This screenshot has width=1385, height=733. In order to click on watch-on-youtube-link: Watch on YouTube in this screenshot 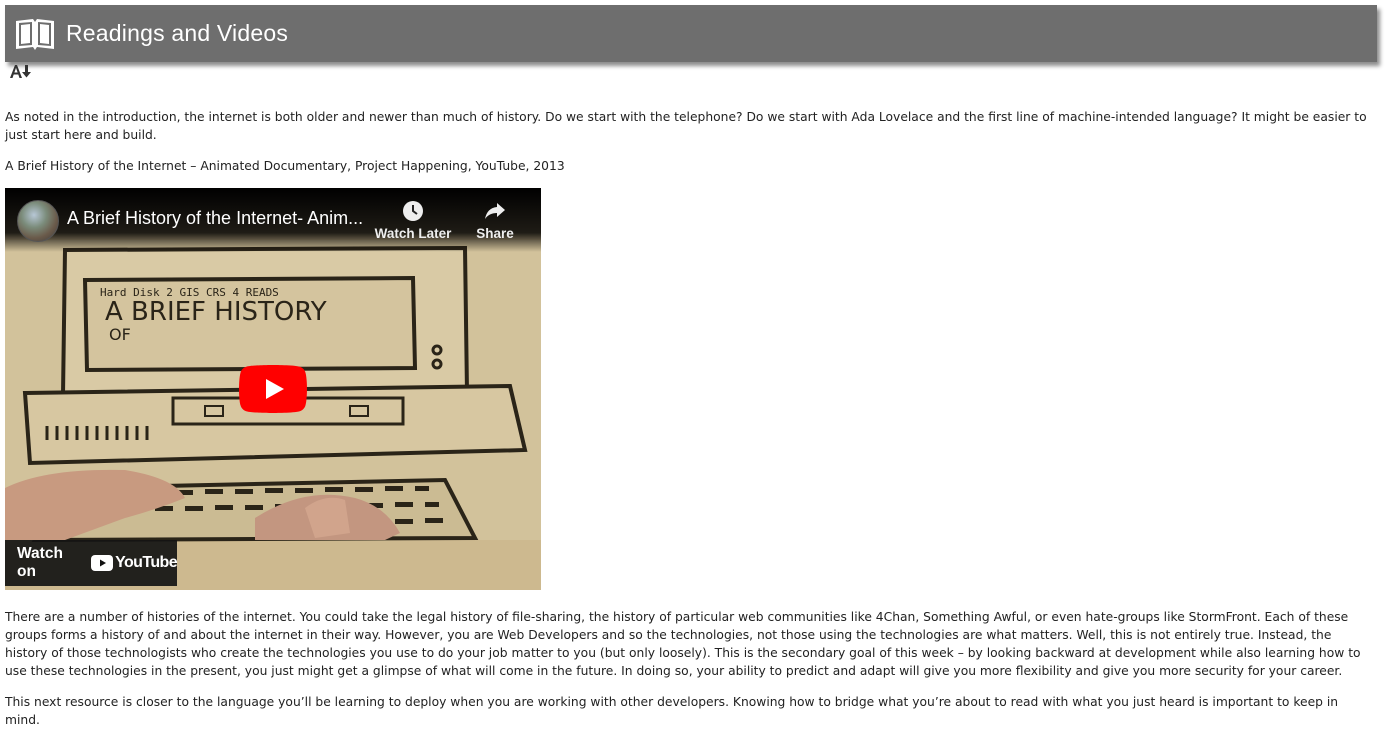, I will do `click(91, 563)`.